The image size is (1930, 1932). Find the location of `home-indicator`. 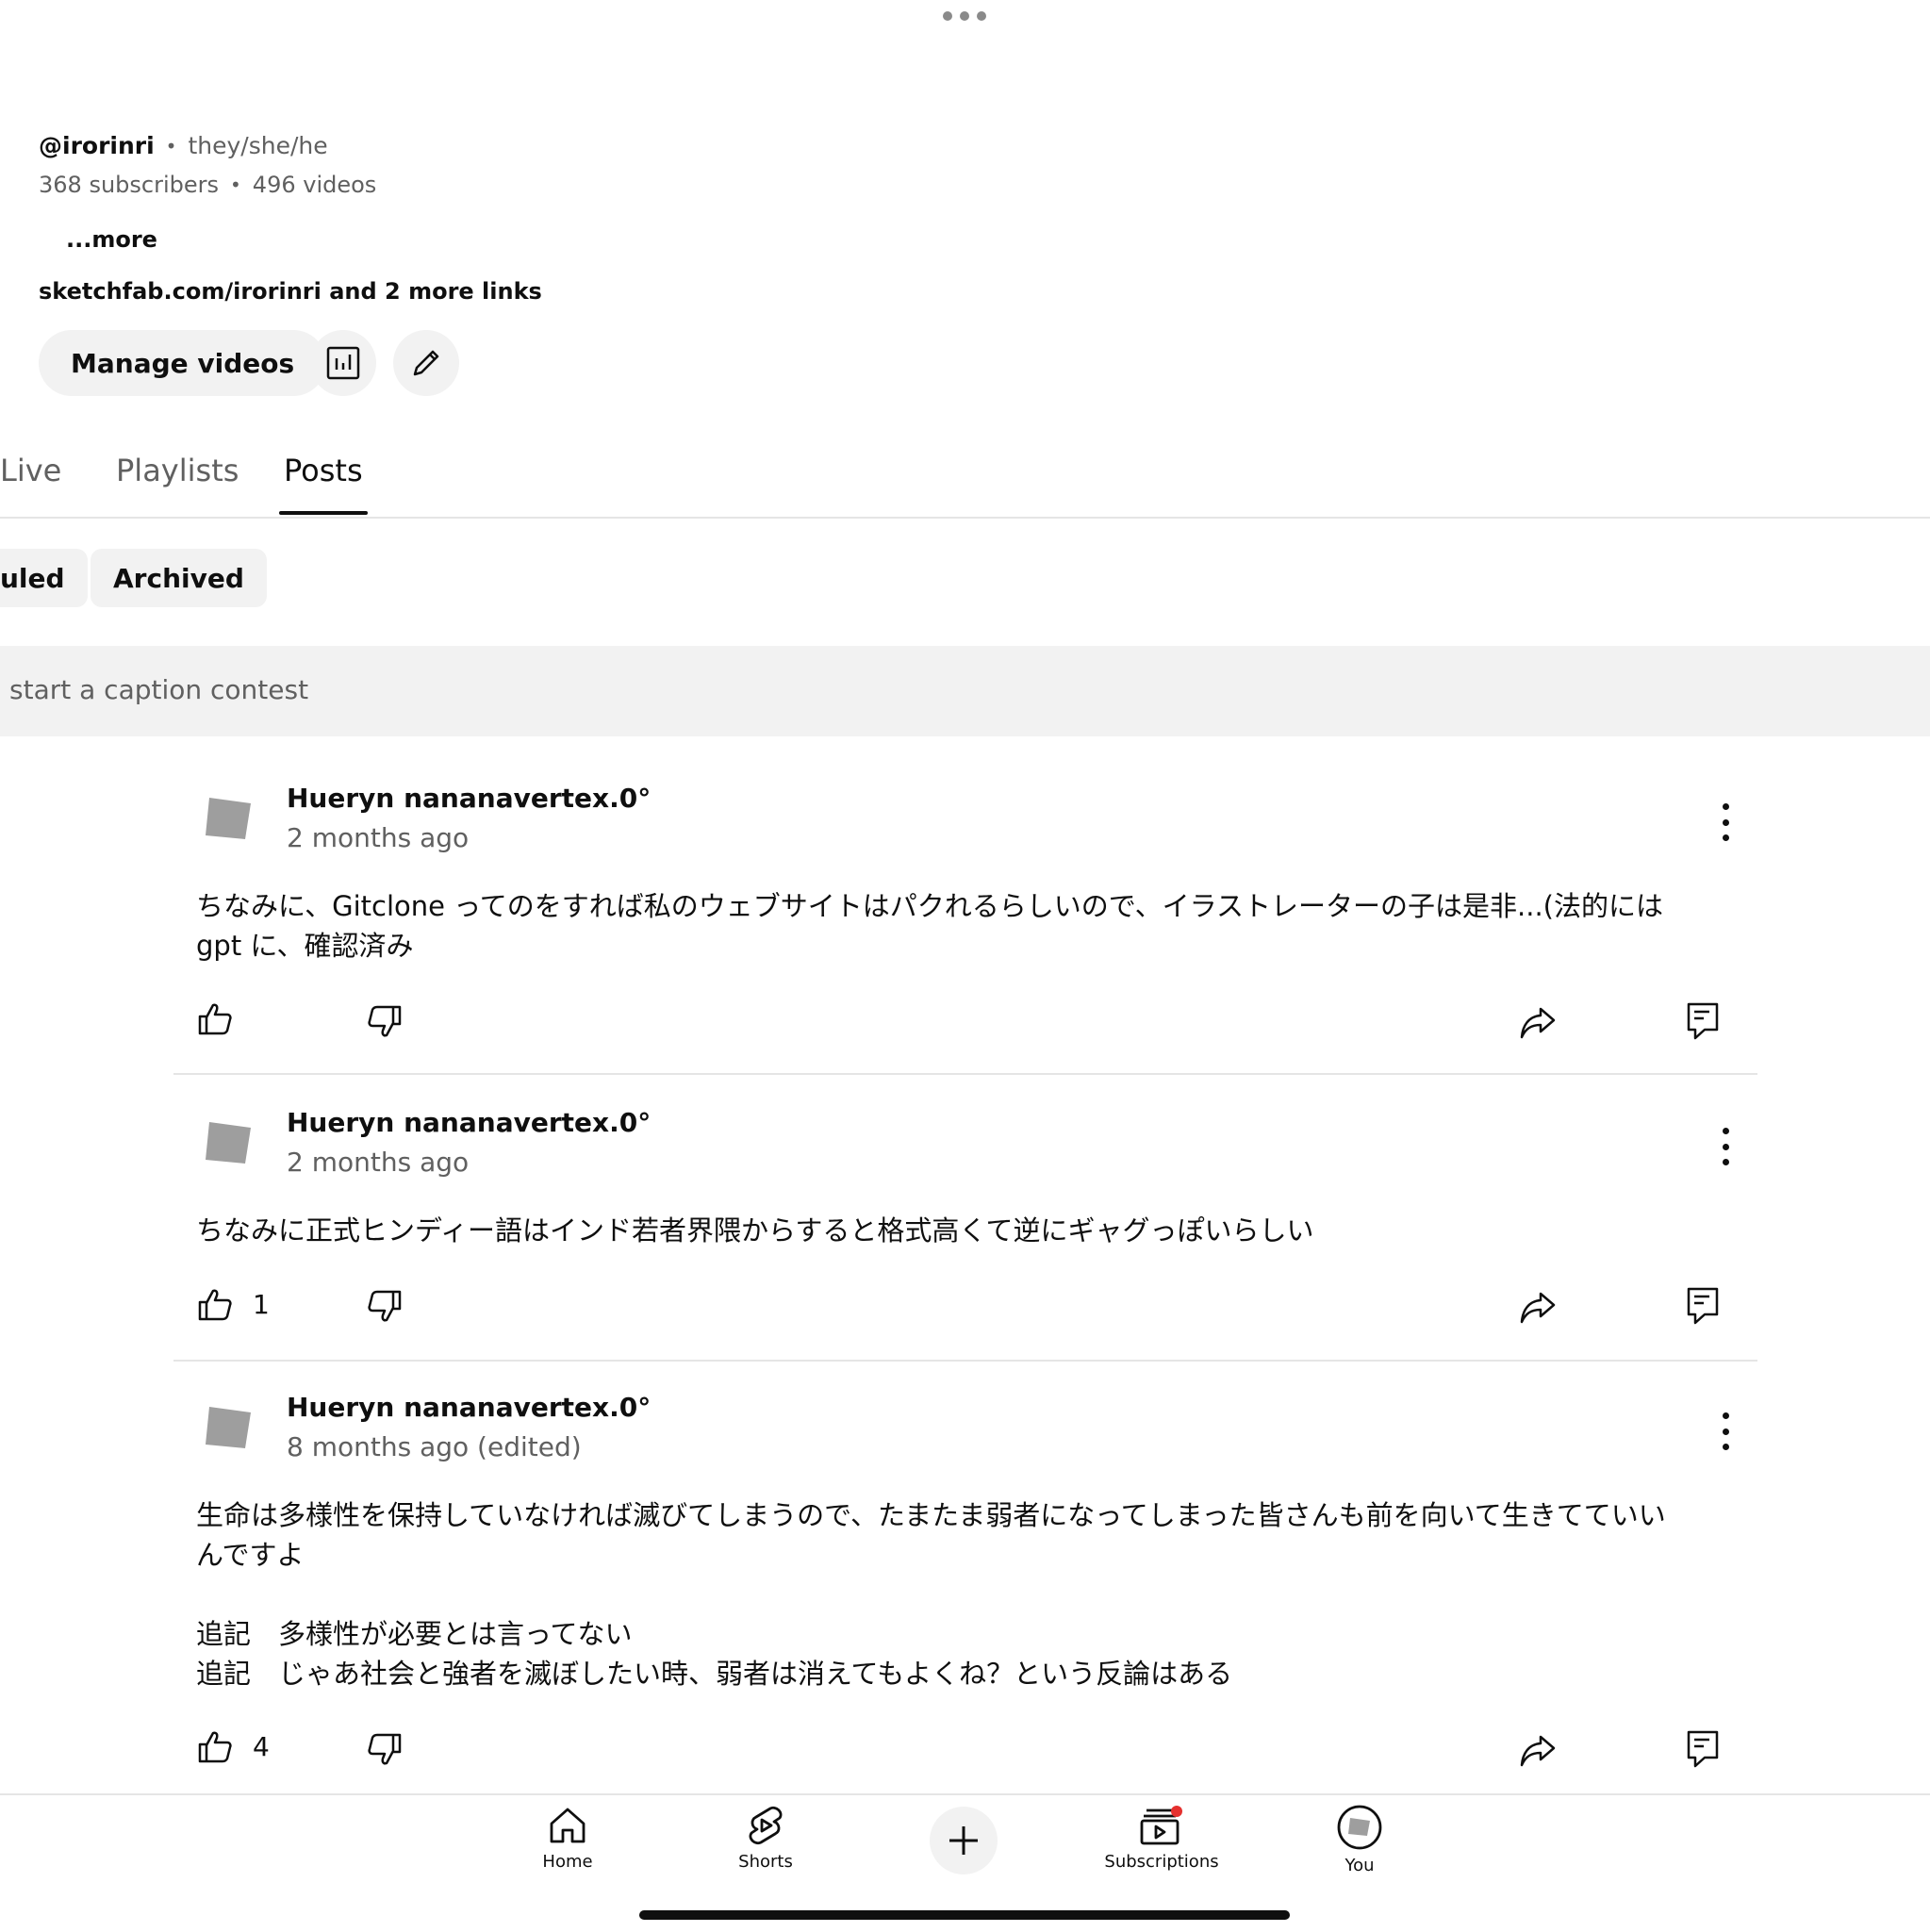

home-indicator is located at coordinates (964, 1915).